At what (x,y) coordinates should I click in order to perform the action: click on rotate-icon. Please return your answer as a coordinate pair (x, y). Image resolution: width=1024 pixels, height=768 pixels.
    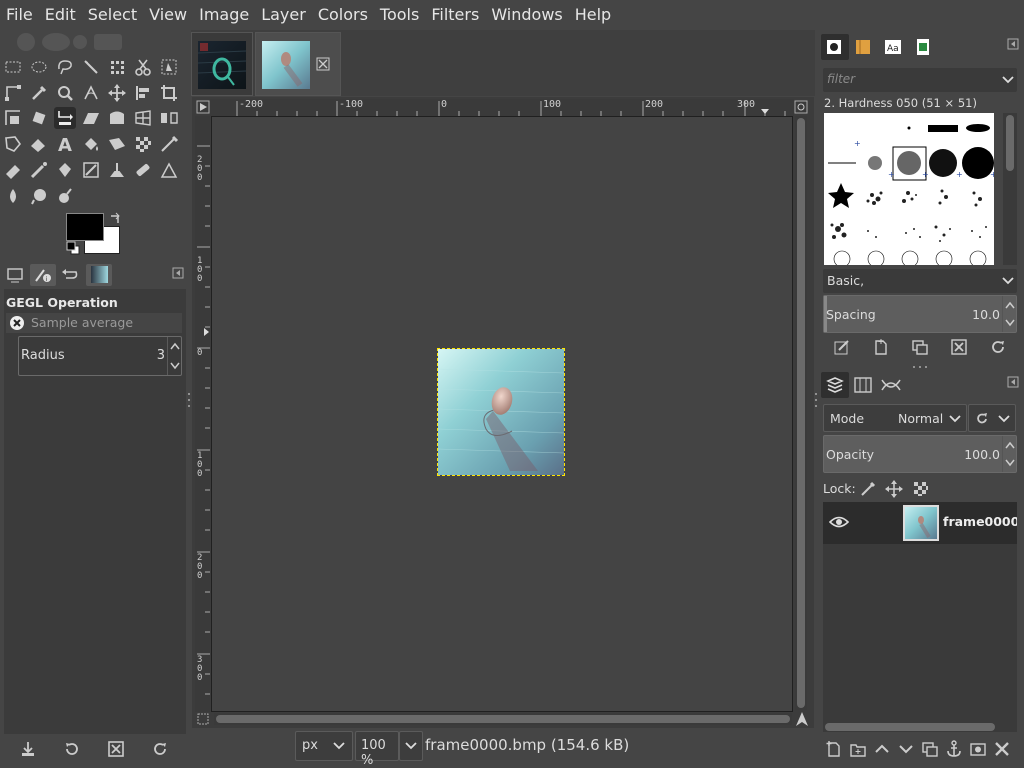
    Looking at the image, I should click on (39, 118).